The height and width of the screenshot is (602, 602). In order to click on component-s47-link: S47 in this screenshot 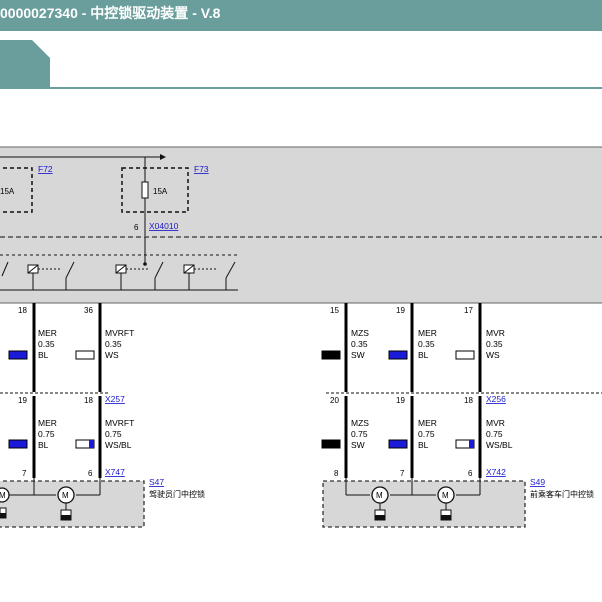, I will do `click(156, 482)`.